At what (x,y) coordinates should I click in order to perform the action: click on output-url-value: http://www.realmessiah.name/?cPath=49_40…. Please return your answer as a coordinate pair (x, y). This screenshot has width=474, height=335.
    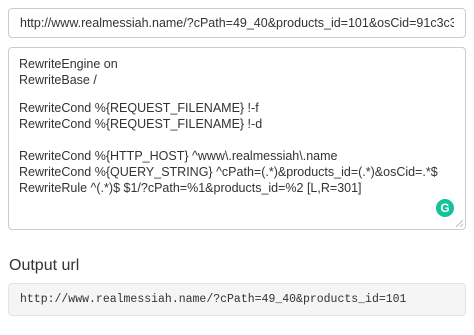
    Looking at the image, I should click on (237, 299).